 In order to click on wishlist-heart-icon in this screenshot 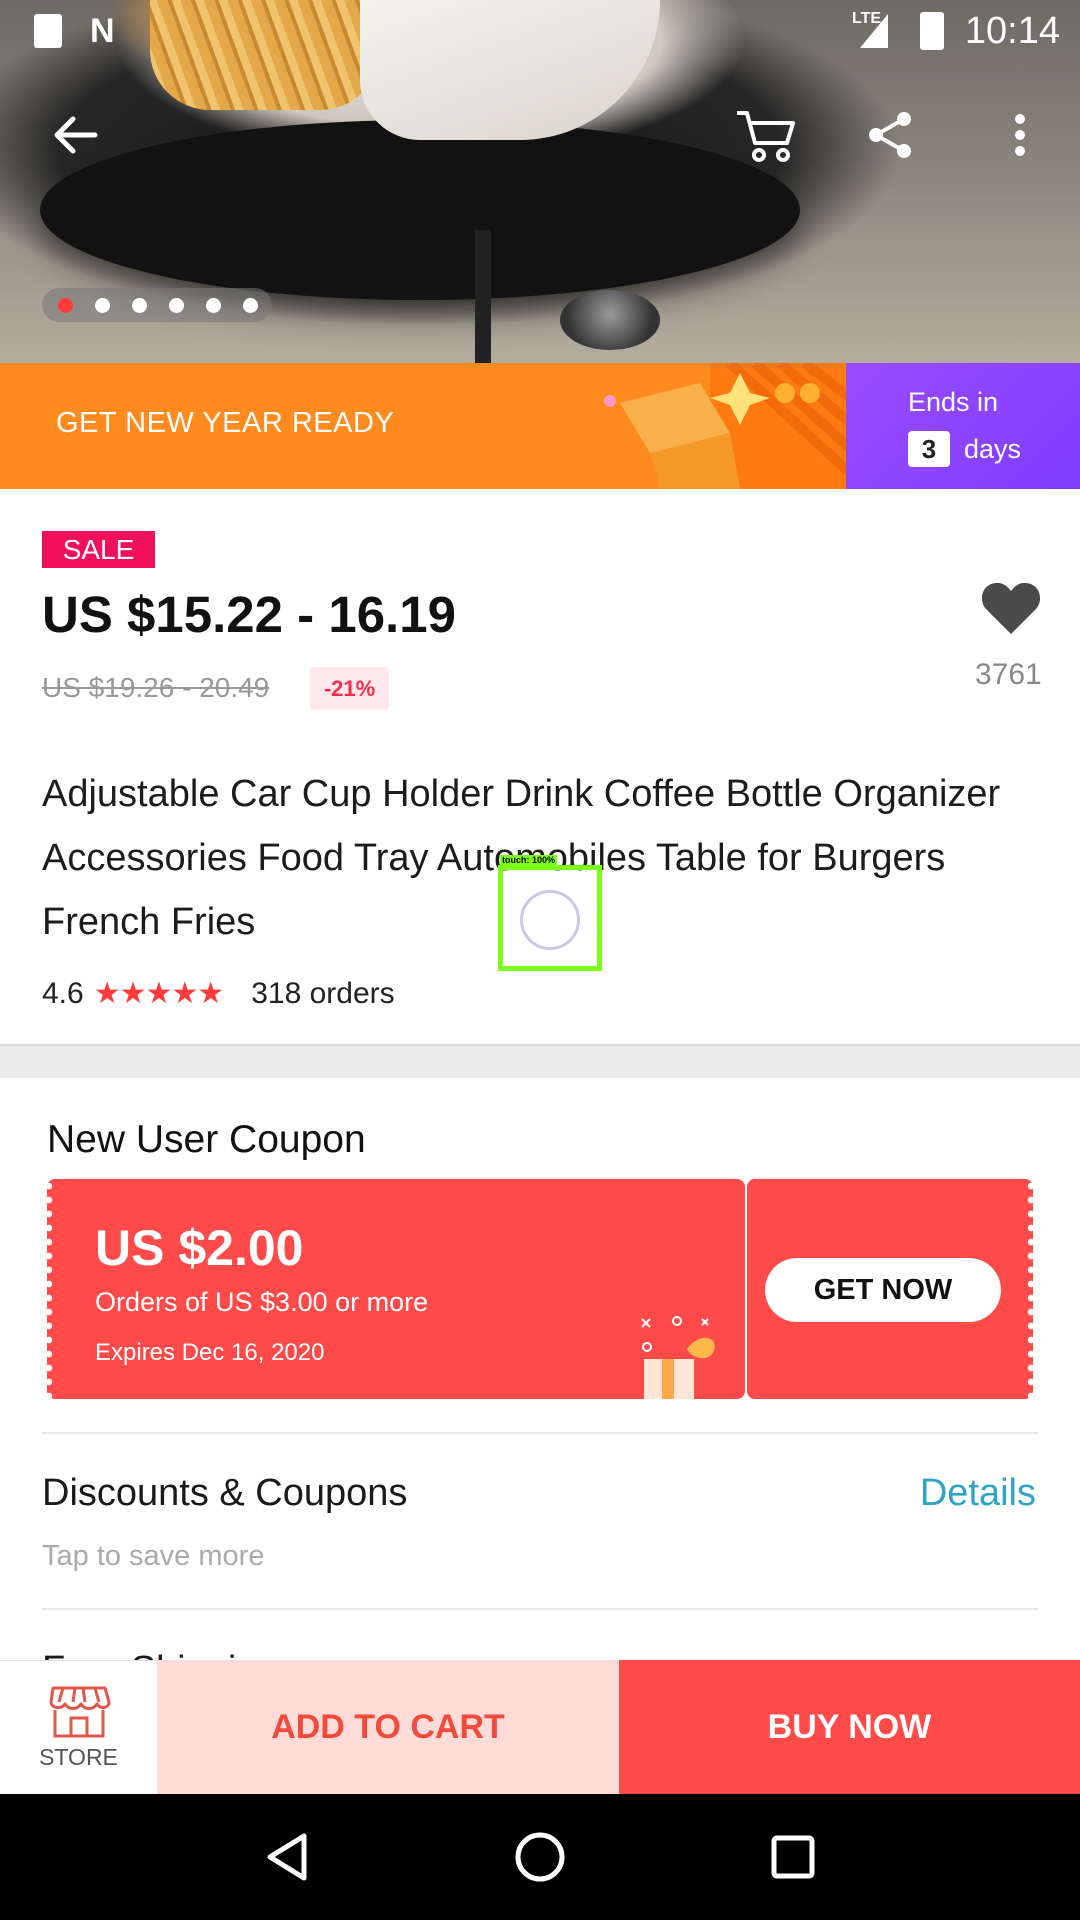, I will do `click(1011, 610)`.